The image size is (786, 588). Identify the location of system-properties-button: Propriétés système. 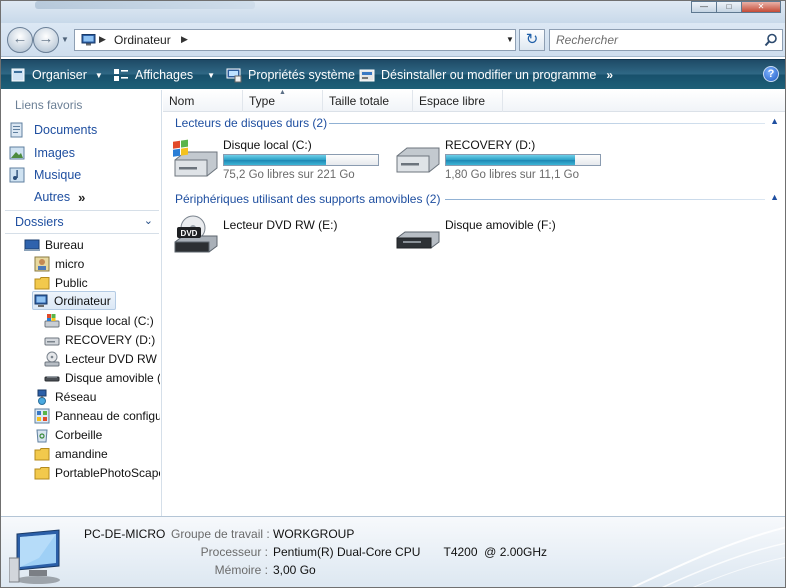
(290, 75).